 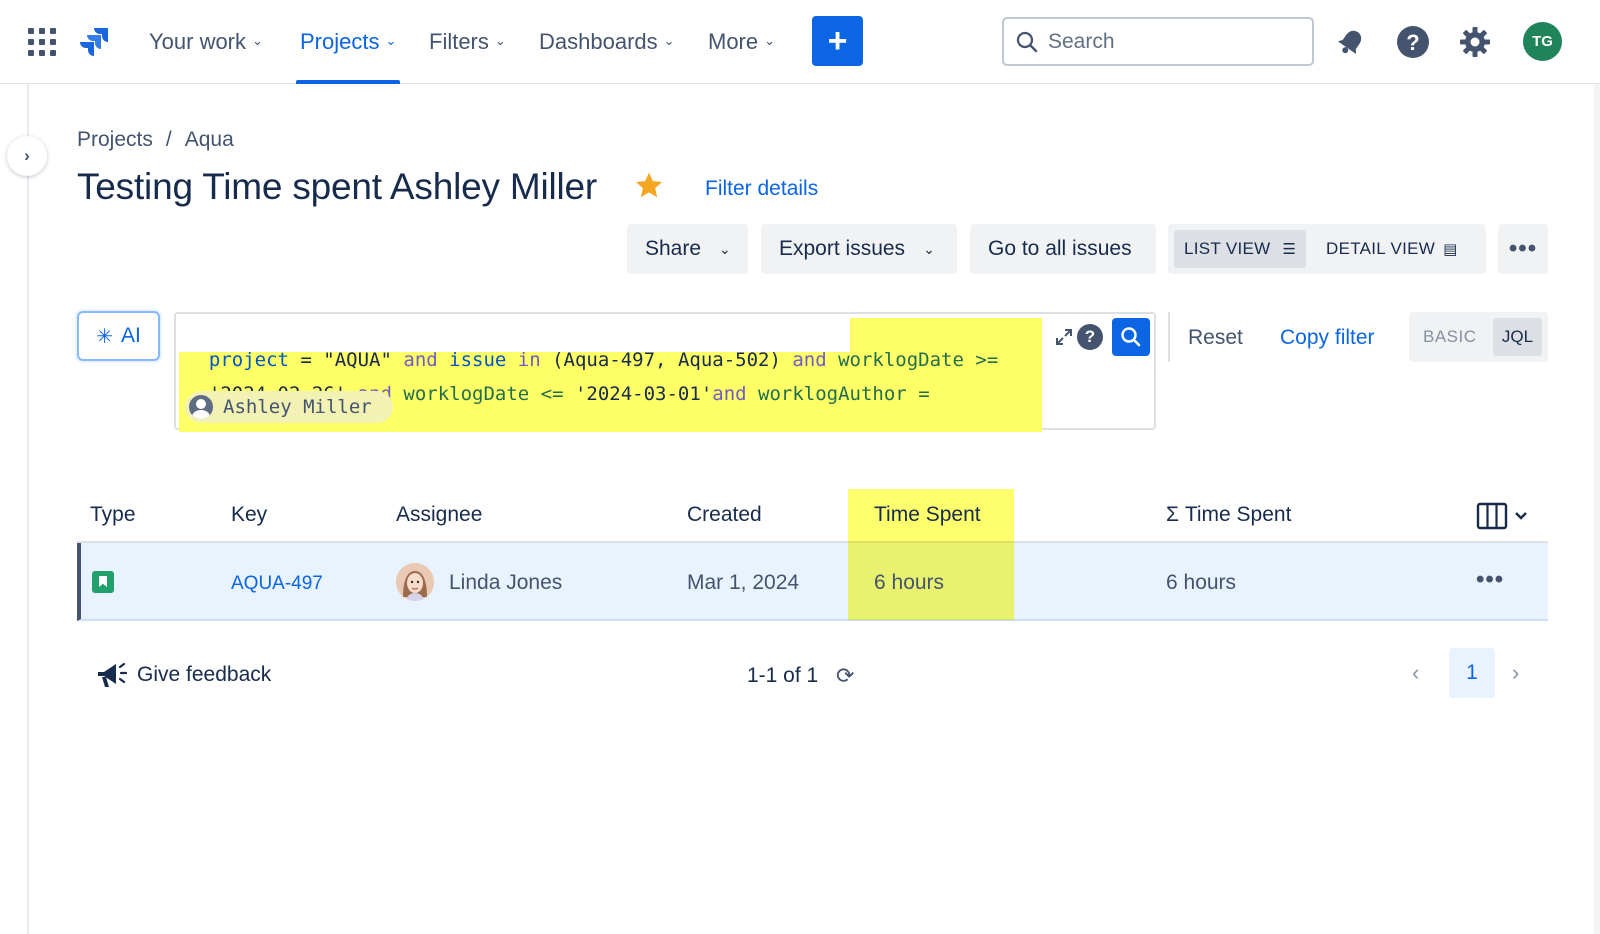 I want to click on more-actions-button: •••, so click(x=1523, y=249).